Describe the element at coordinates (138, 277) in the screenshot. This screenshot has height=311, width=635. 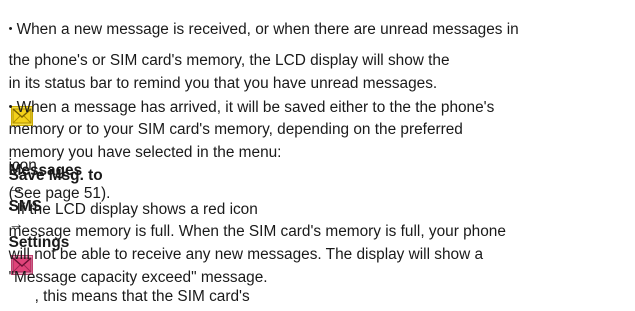
I see `text: "Message capacity exceed" message.` at that location.